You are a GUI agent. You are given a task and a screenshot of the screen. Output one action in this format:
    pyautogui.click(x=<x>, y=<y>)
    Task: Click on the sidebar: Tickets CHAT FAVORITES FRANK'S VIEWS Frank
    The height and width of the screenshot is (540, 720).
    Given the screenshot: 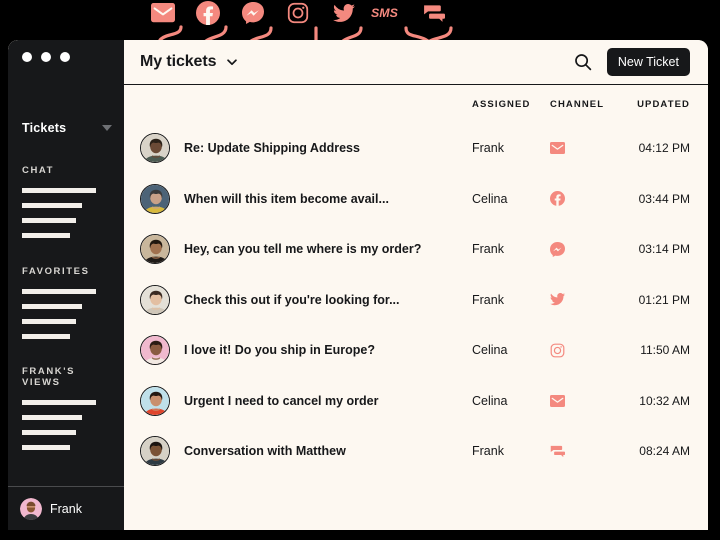 What is the action you would take?
    pyautogui.click(x=66, y=285)
    